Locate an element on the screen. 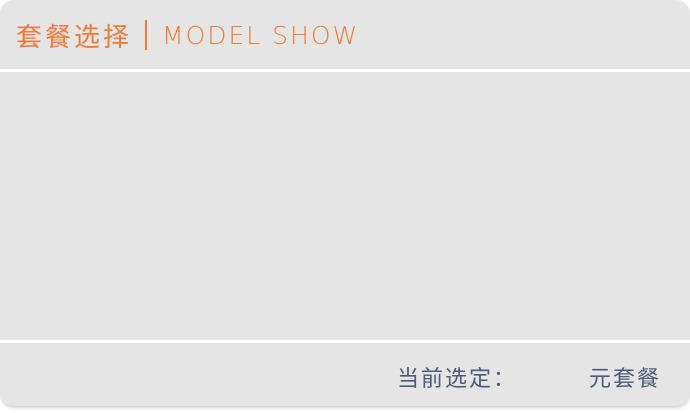 The image size is (690, 413). current-selection-value is located at coordinates (552, 375).